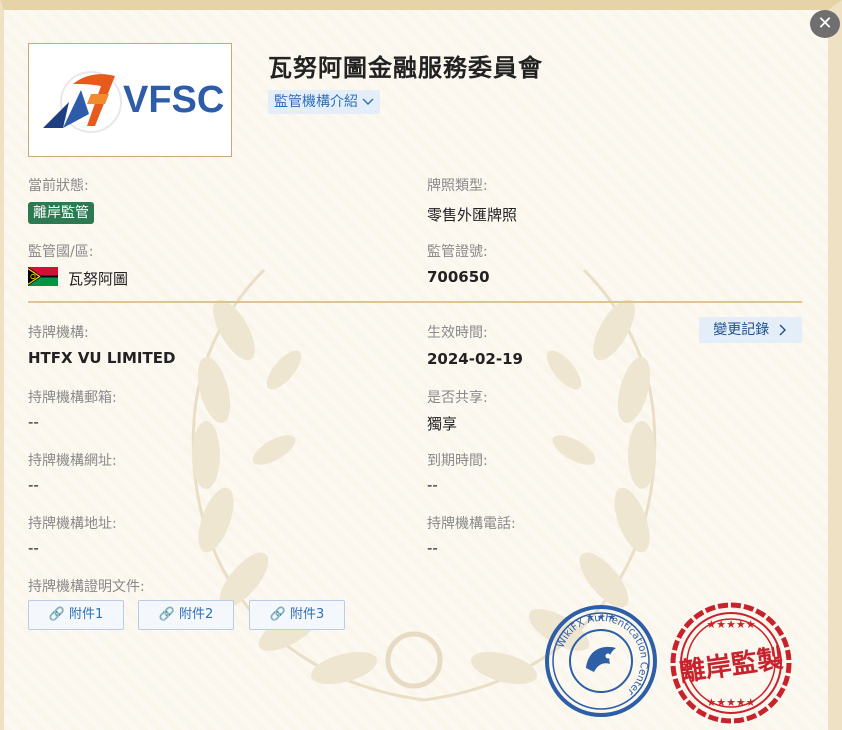  Describe the element at coordinates (72, 524) in the screenshot. I see `address-label: 持牌機構地址:` at that location.